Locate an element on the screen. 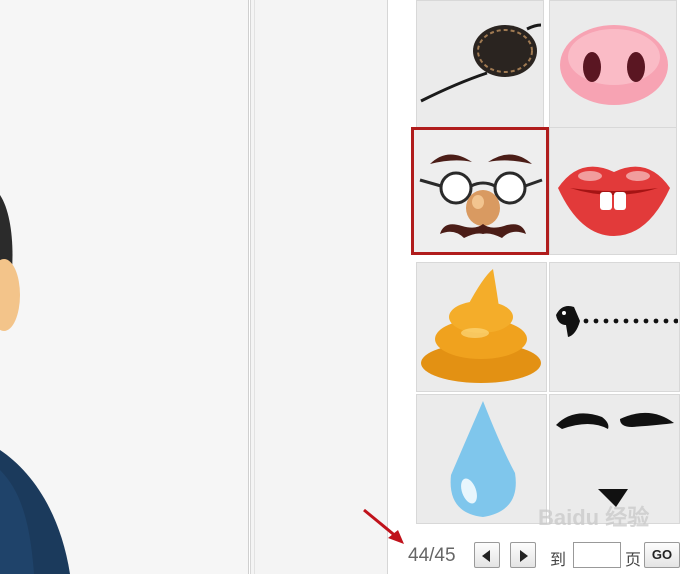  bird-dotted-line-icon is located at coordinates (617, 321).